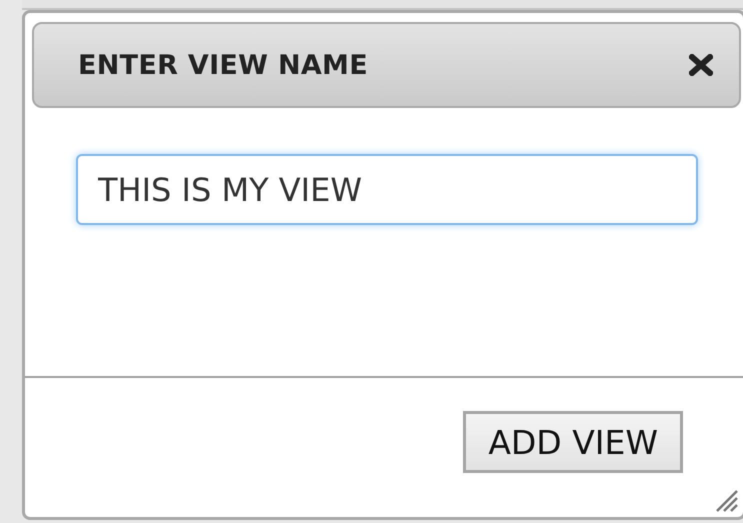 The height and width of the screenshot is (523, 743). What do you see at coordinates (701, 65) in the screenshot?
I see `close-icon` at bounding box center [701, 65].